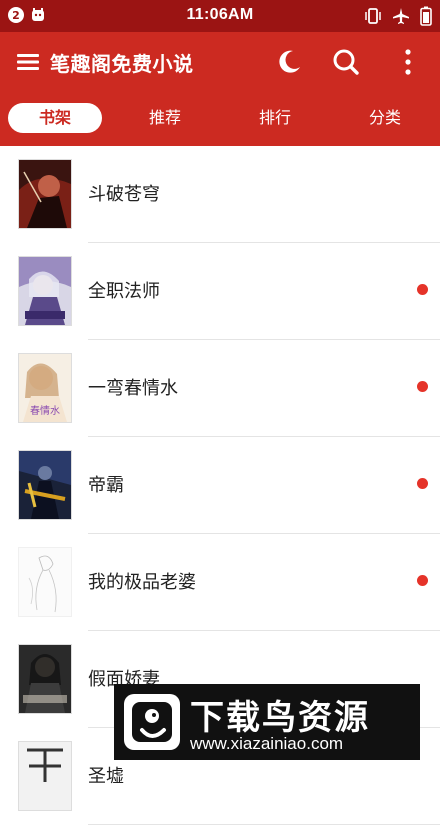  I want to click on book-title: 一弯春情水, so click(133, 388).